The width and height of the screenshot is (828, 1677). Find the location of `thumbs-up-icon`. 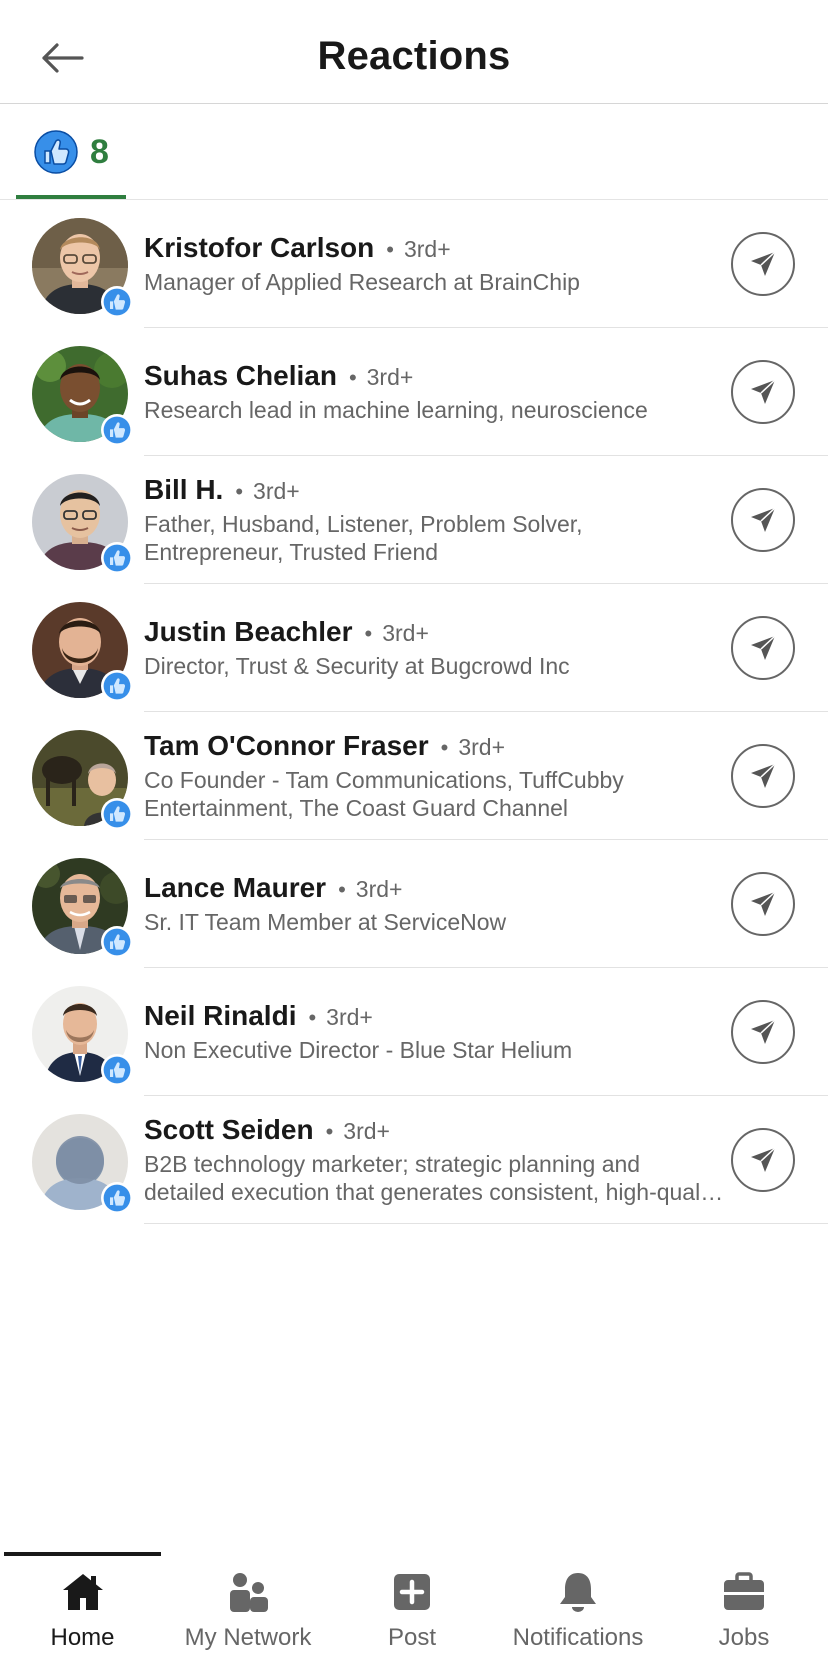

thumbs-up-icon is located at coordinates (56, 152).